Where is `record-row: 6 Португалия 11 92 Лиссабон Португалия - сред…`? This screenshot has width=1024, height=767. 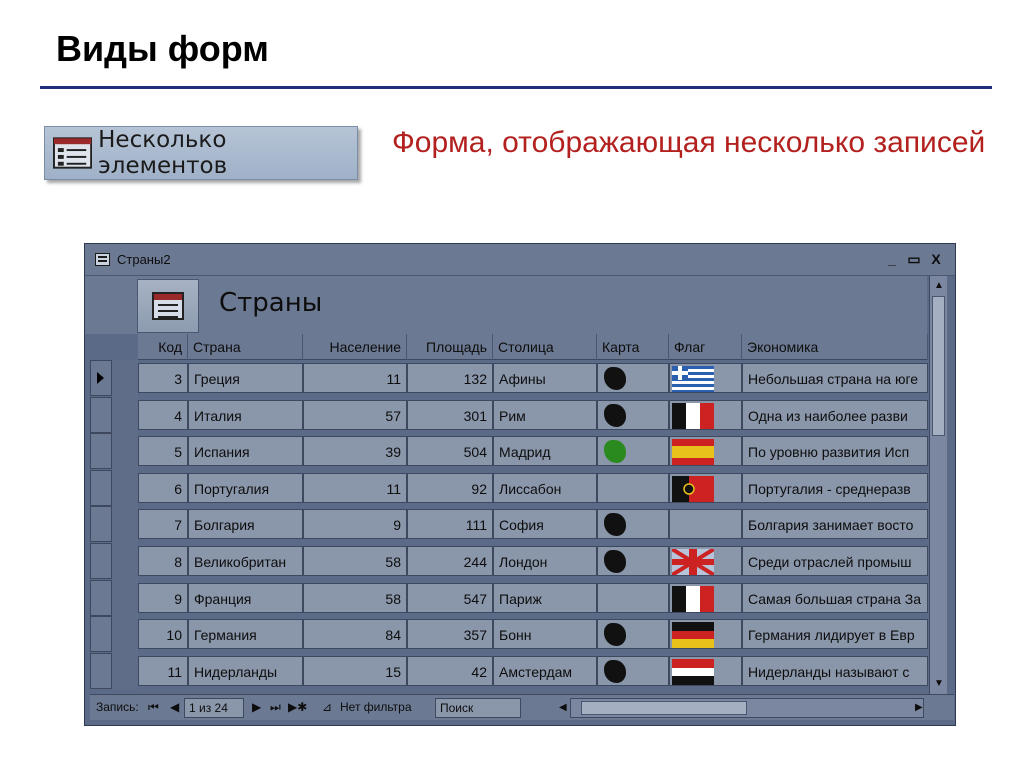 record-row: 6 Португалия 11 92 Лиссабон Португалия - сред… is located at coordinates (533, 488).